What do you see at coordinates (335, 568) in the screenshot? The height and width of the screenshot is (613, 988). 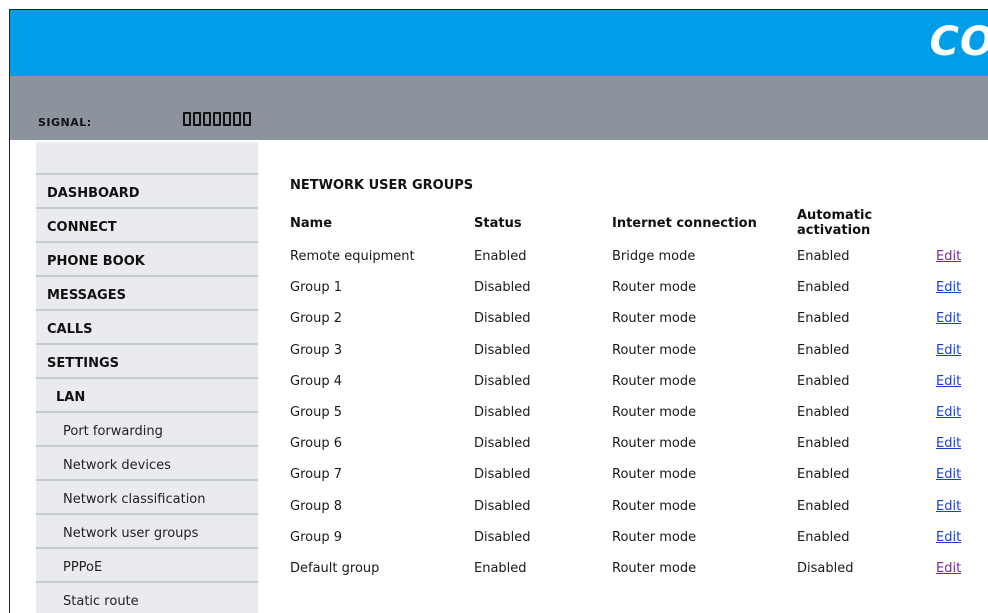 I see `cell-name: Default group` at bounding box center [335, 568].